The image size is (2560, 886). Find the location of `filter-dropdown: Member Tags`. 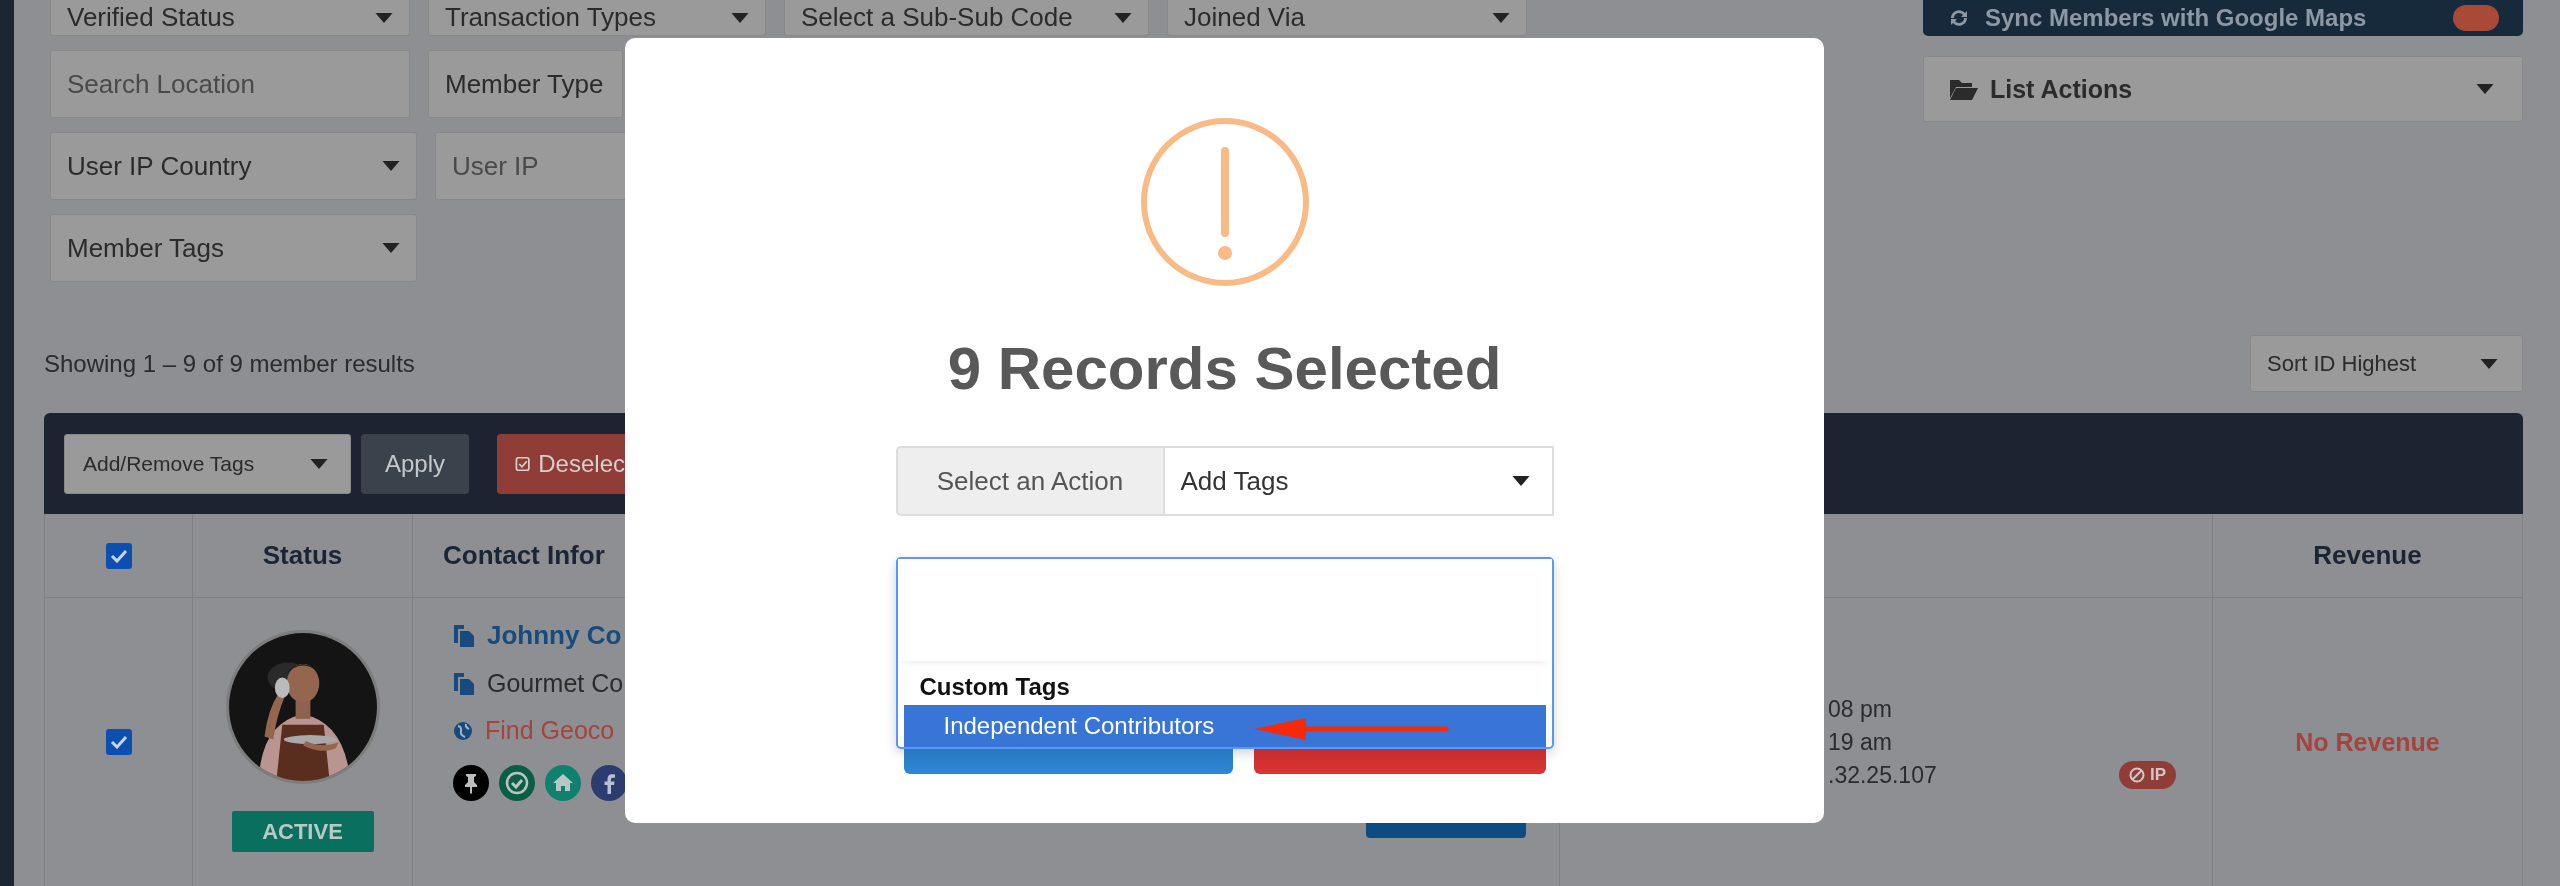

filter-dropdown: Member Tags is located at coordinates (233, 248).